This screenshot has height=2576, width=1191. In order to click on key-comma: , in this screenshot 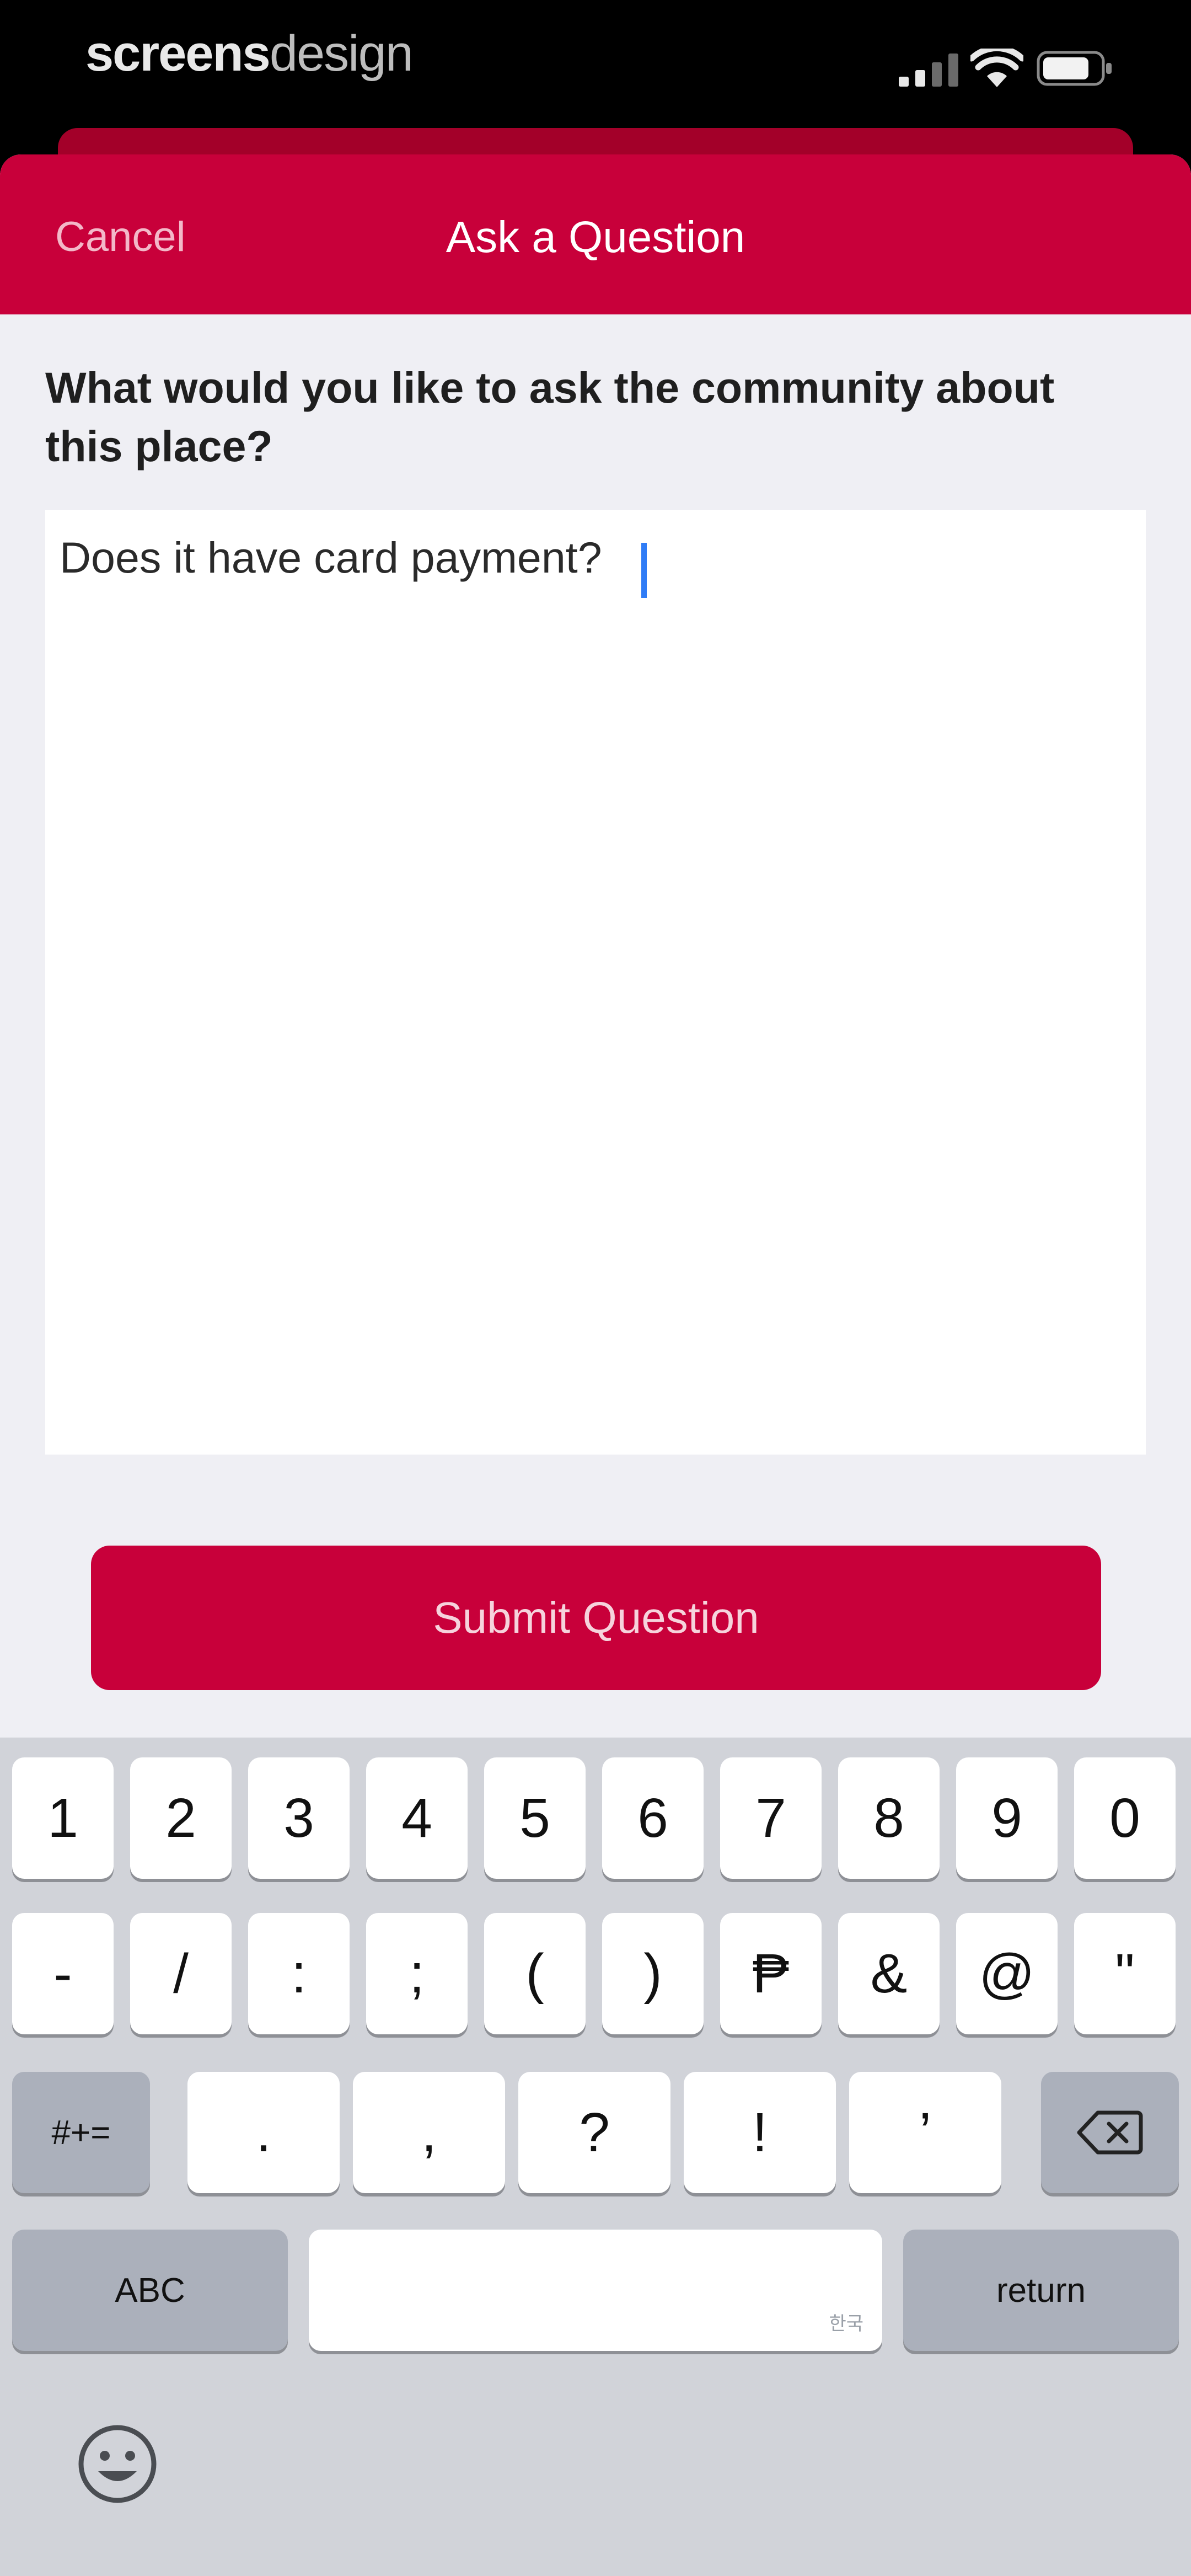, I will do `click(429, 2132)`.